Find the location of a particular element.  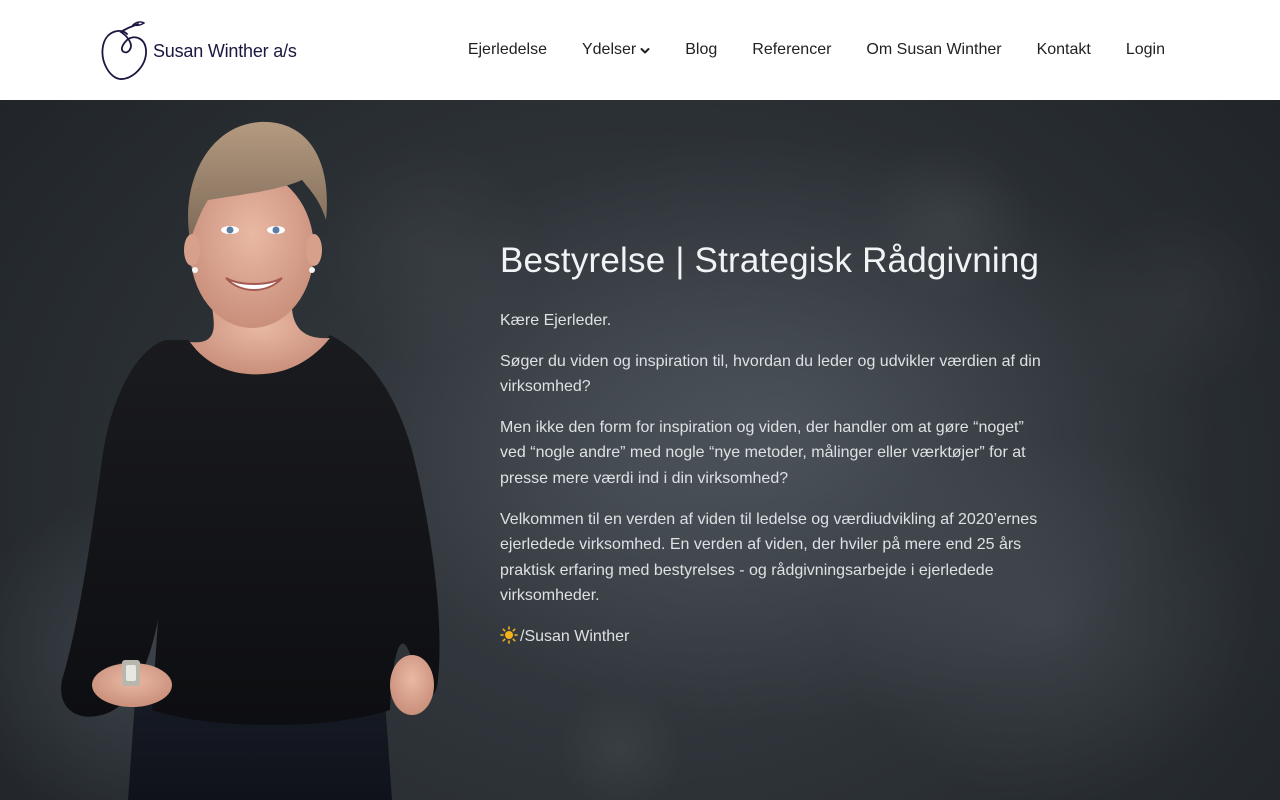

logo: Susan Winther a/s is located at coordinates (198, 51).